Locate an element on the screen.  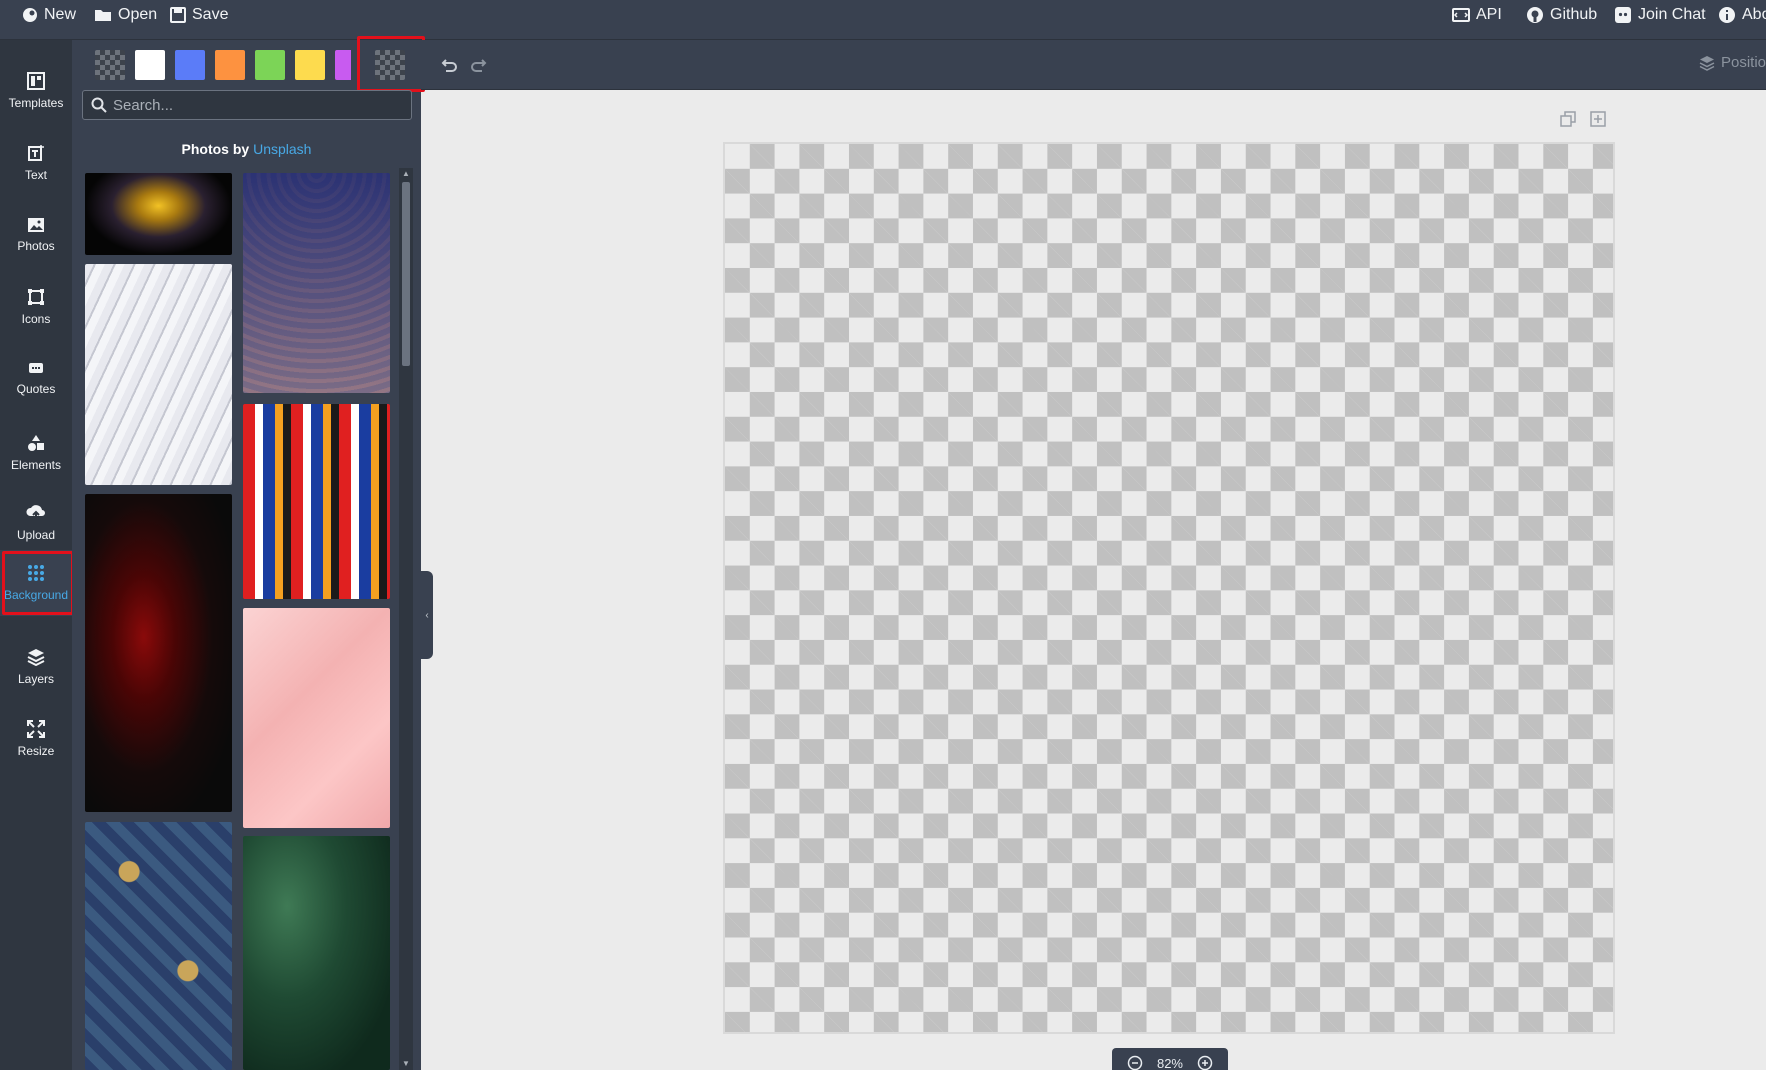
layers-icon is located at coordinates (36, 657).